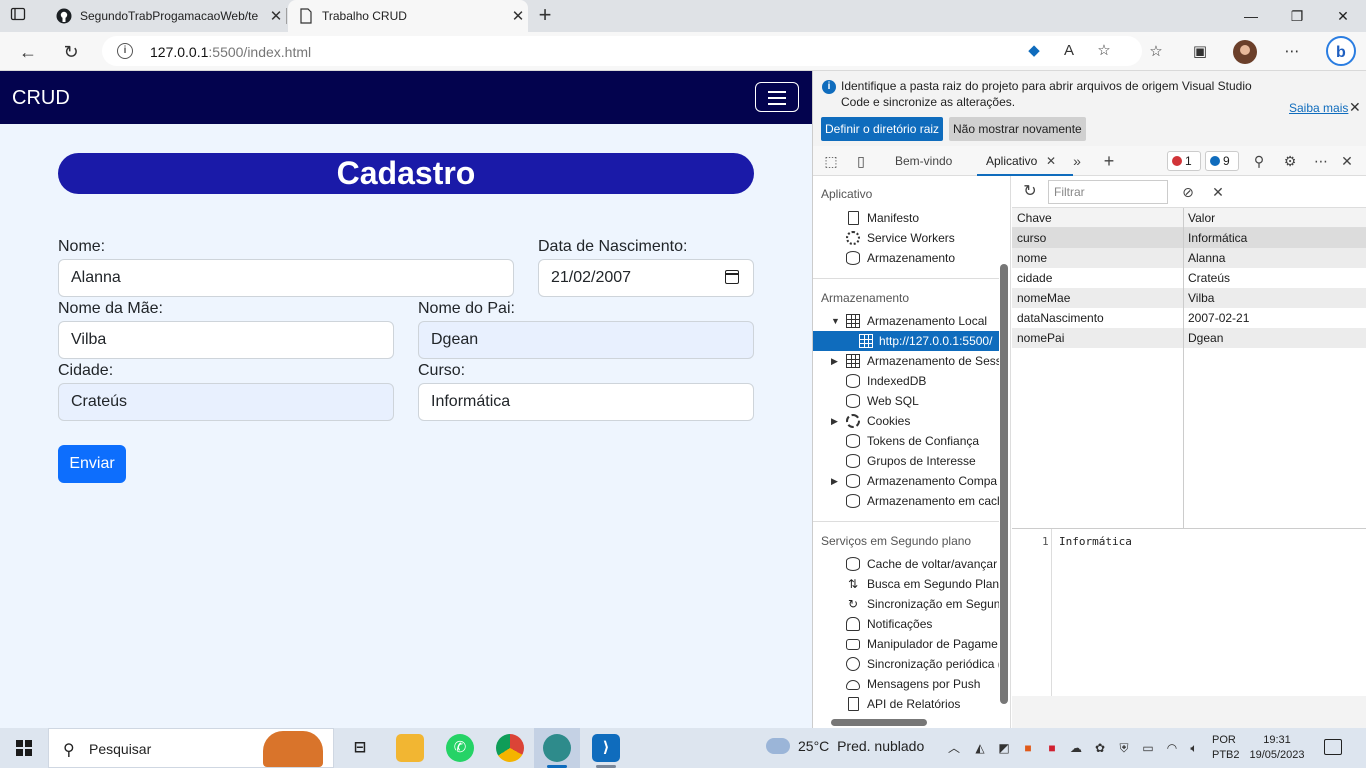 The height and width of the screenshot is (768, 1366). I want to click on pai-input: Dgean, so click(586, 340).